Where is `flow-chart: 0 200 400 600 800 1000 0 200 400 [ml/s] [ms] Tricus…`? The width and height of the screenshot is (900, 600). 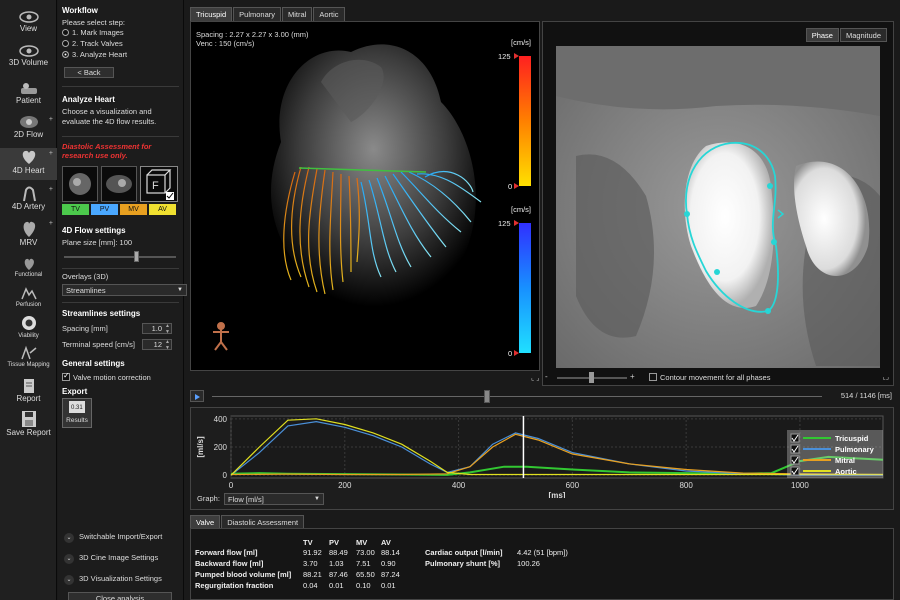 flow-chart: 0 200 400 600 800 1000 0 200 400 [ml/s] [ms] Tricus… is located at coordinates (543, 453).